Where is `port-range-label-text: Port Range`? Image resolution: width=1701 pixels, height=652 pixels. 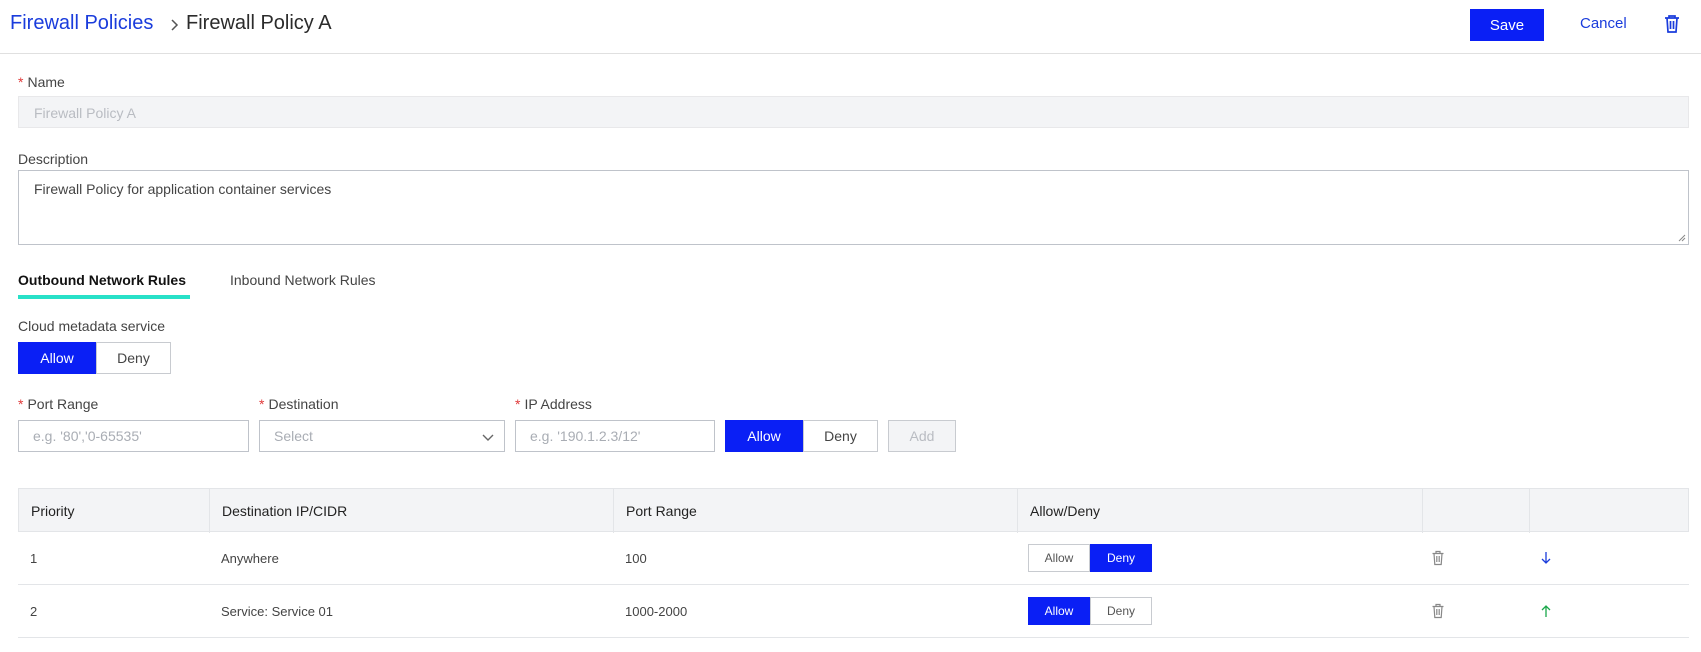
port-range-label-text: Port Range is located at coordinates (63, 404).